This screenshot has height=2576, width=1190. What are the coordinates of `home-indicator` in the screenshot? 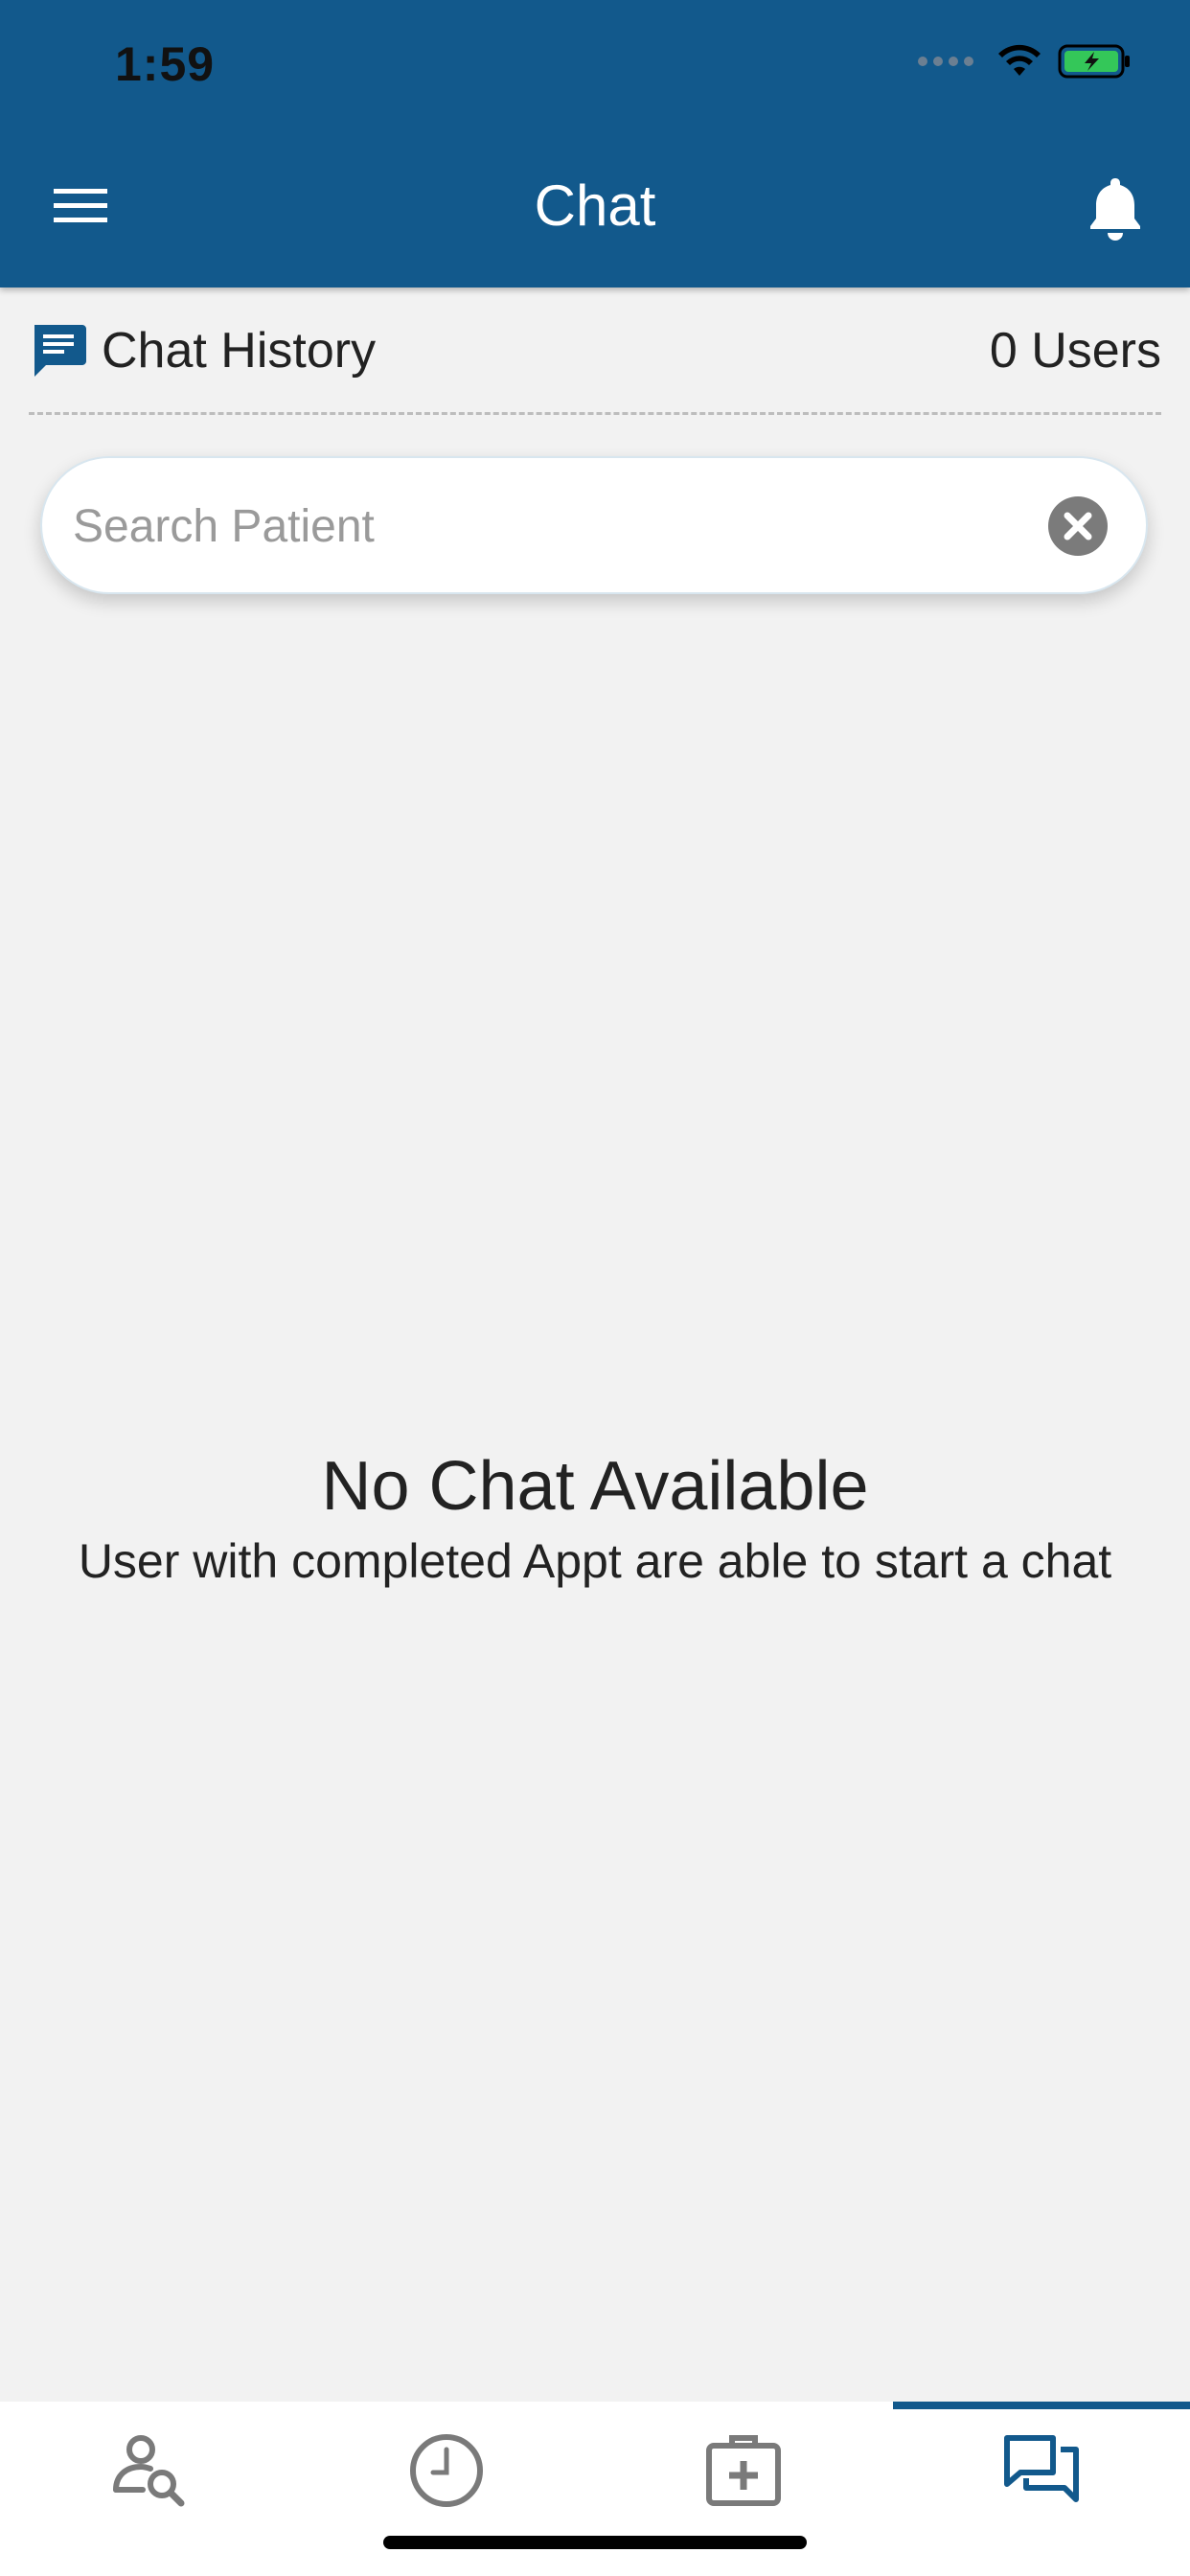 It's located at (595, 2542).